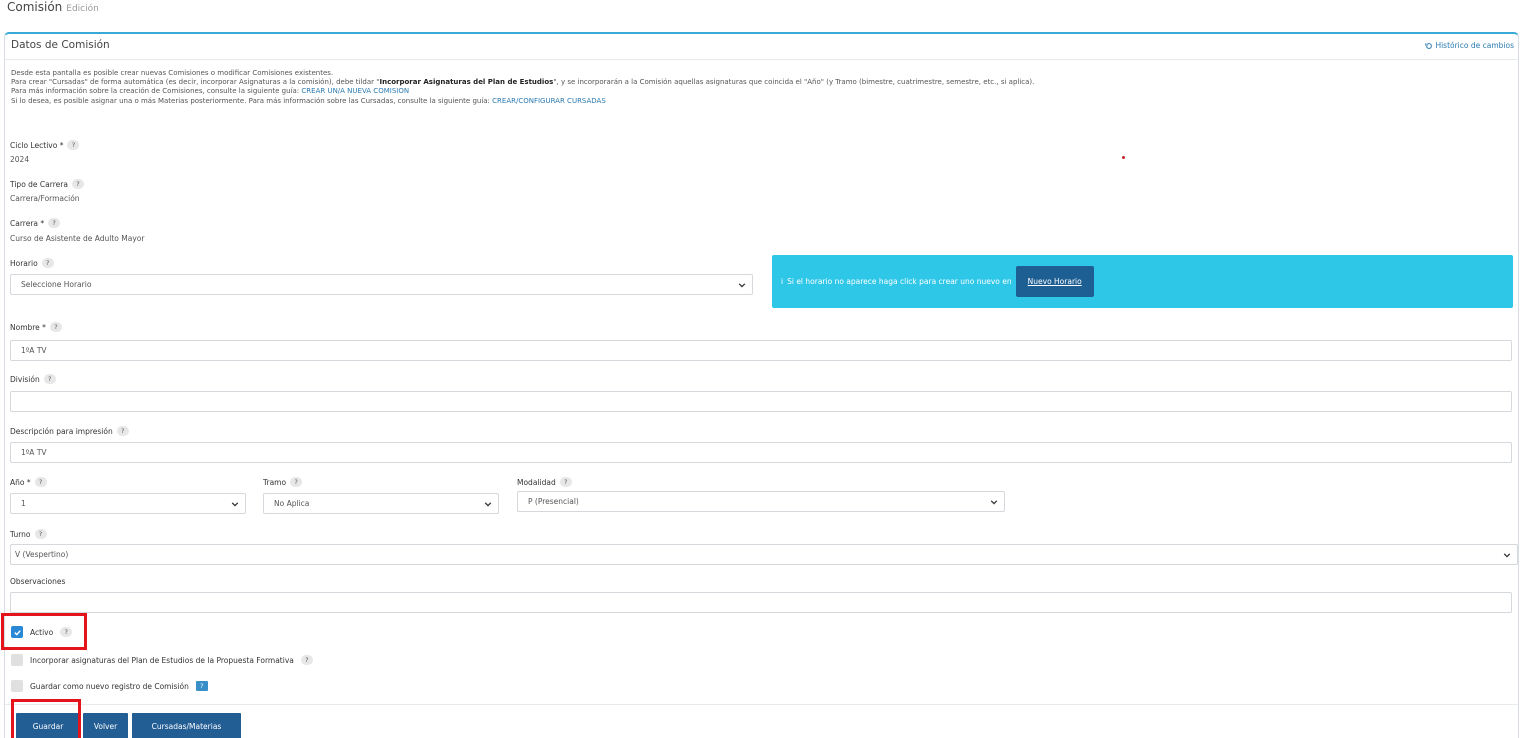 This screenshot has height=738, width=1521. I want to click on tramo-label: Tramo?, so click(283, 482).